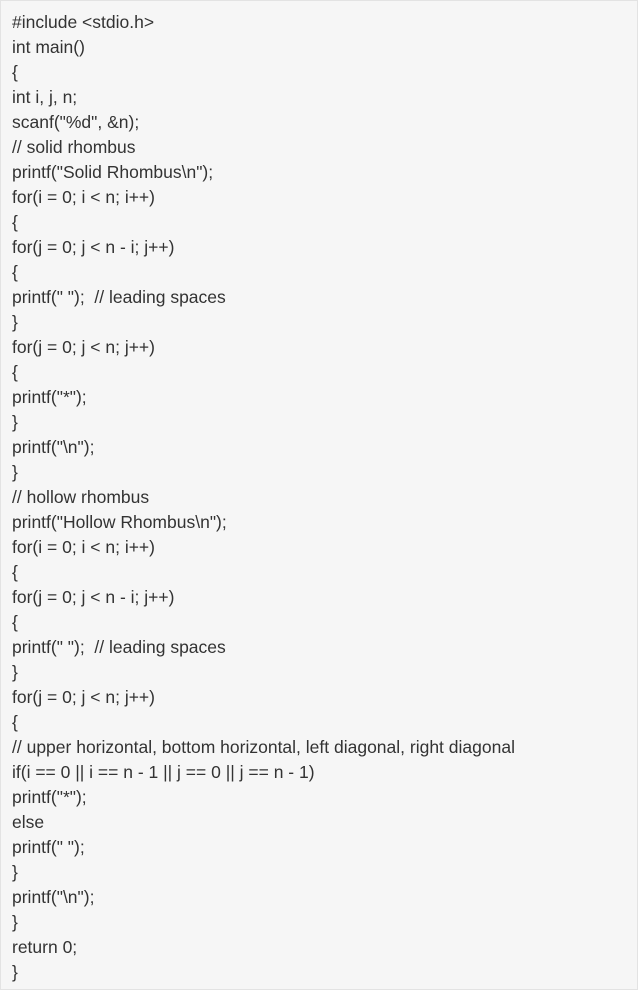 The width and height of the screenshot is (638, 990). What do you see at coordinates (81, 497) in the screenshot?
I see `code-line: // hollow rhombus` at bounding box center [81, 497].